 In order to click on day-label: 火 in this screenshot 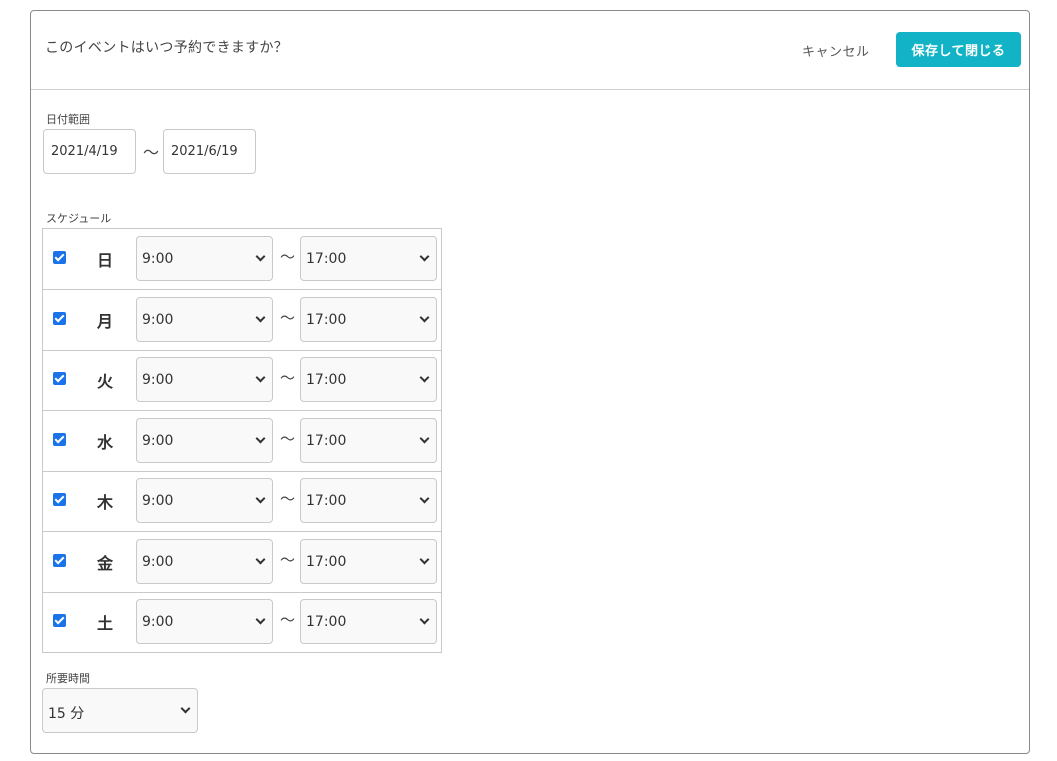, I will do `click(105, 381)`.